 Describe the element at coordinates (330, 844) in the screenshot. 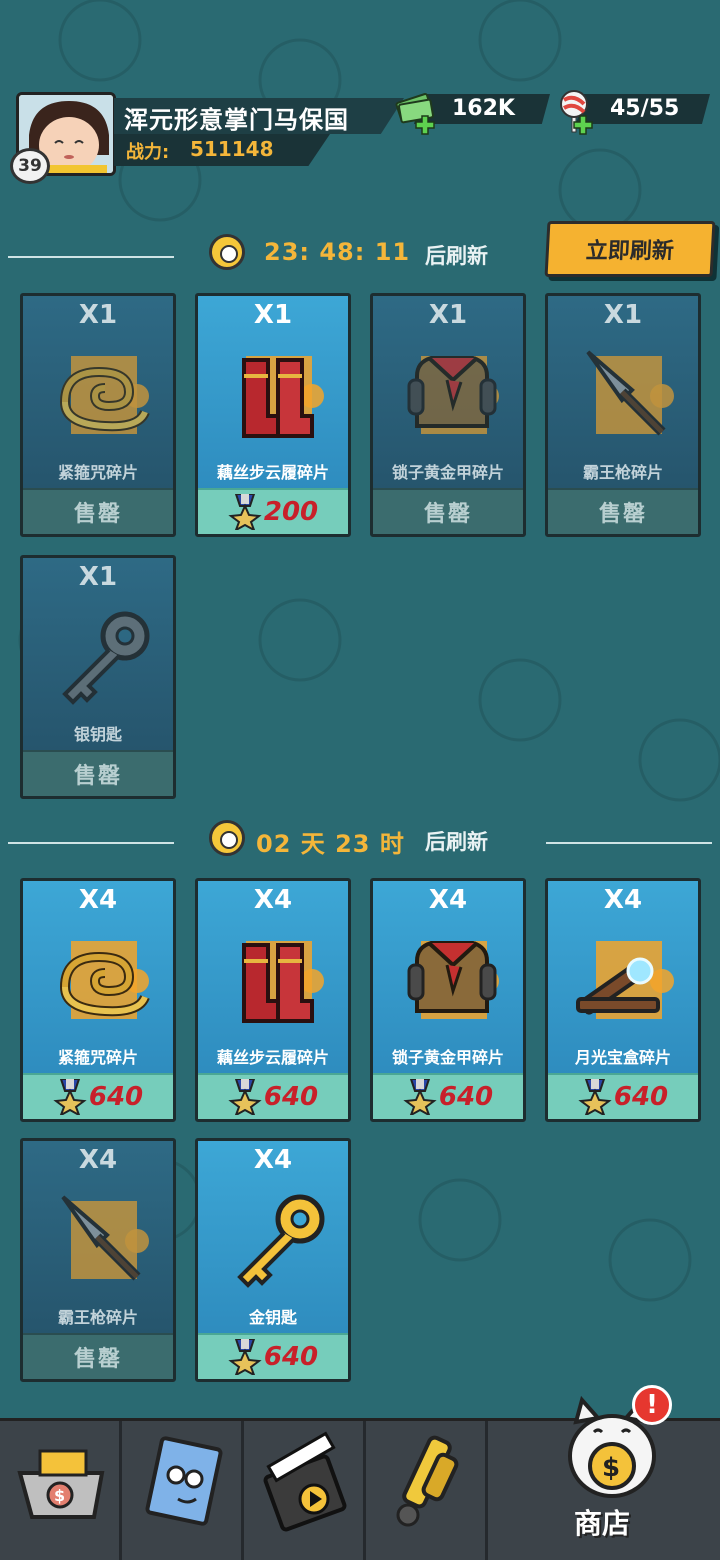

I see `section2-timer: 02 天 23 时` at that location.